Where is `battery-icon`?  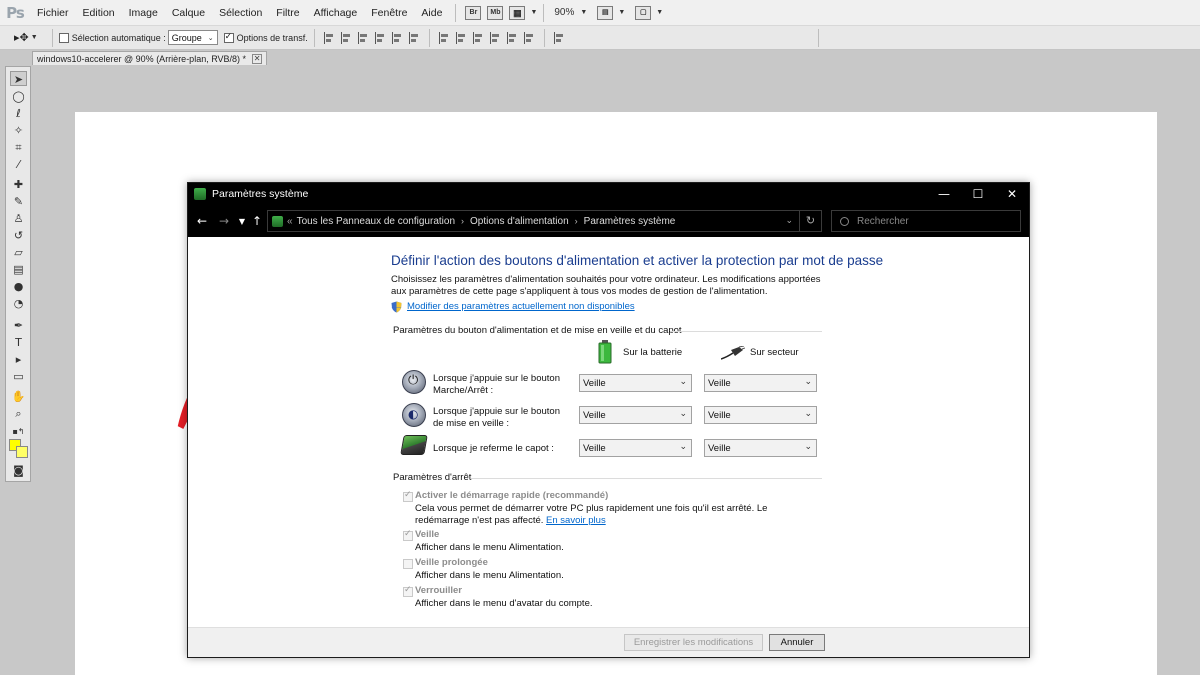
battery-icon is located at coordinates (605, 352).